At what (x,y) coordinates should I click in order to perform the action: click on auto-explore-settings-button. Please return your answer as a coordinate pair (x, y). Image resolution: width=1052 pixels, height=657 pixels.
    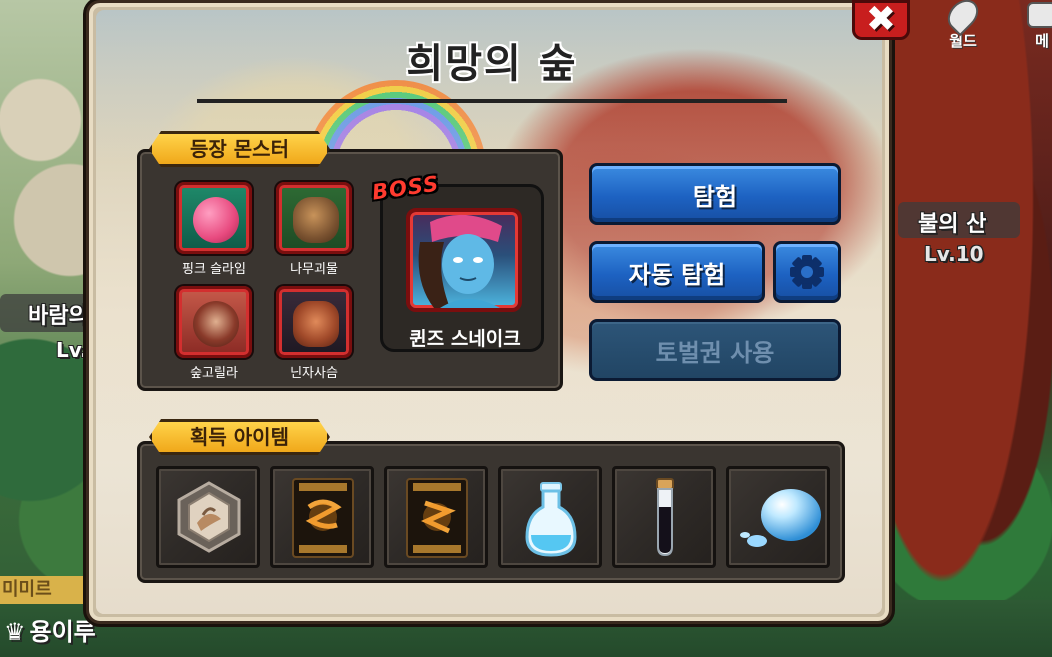
    Looking at the image, I should click on (807, 272).